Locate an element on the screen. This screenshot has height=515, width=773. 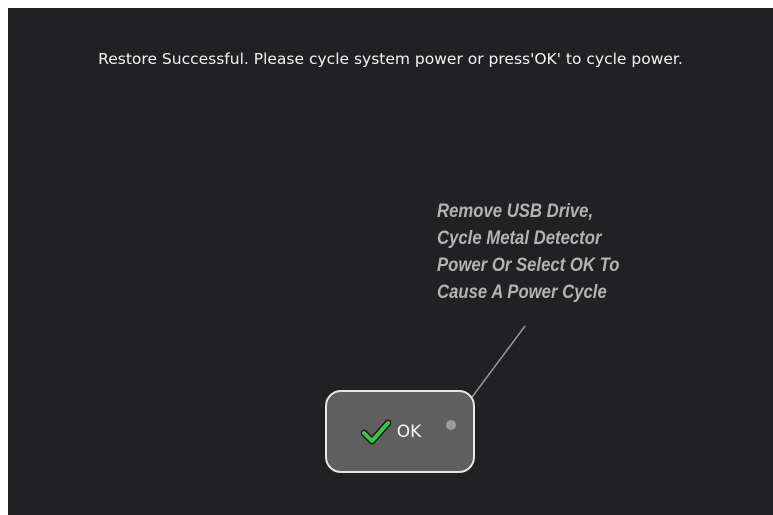
annotation-line-2: Cycle Metal Detector is located at coordinates (519, 238).